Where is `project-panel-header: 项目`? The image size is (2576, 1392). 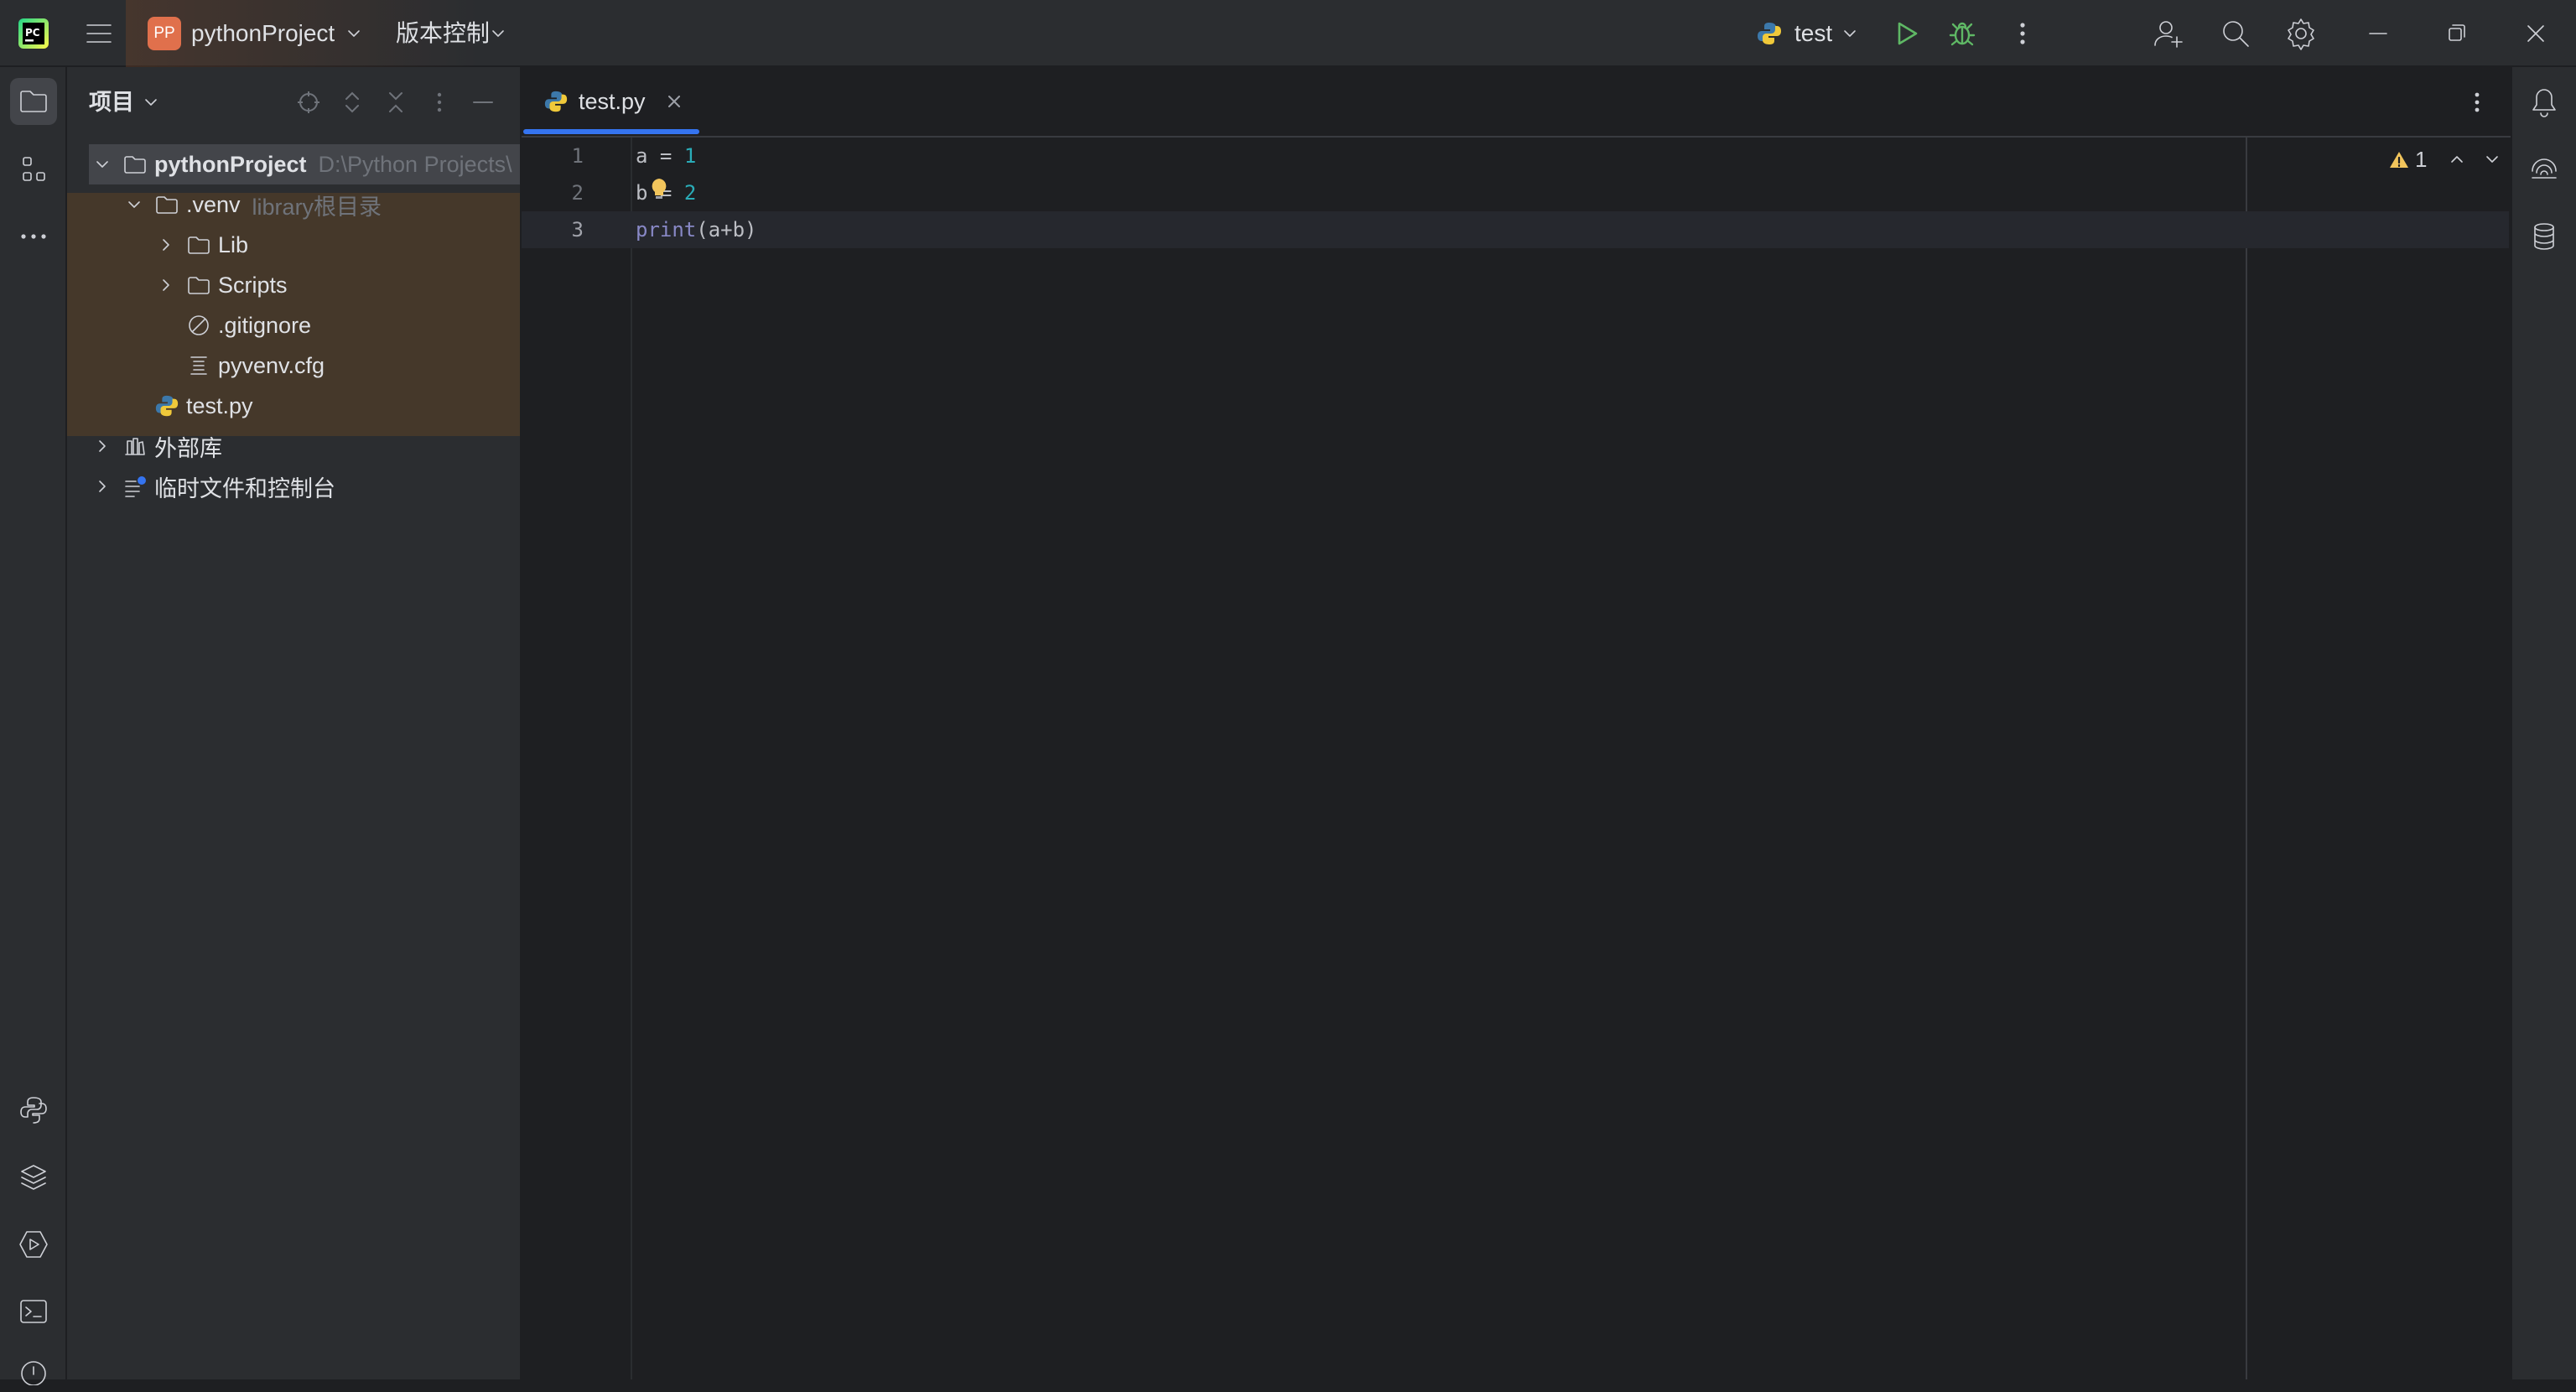
project-panel-header: 项目 is located at coordinates (293, 102).